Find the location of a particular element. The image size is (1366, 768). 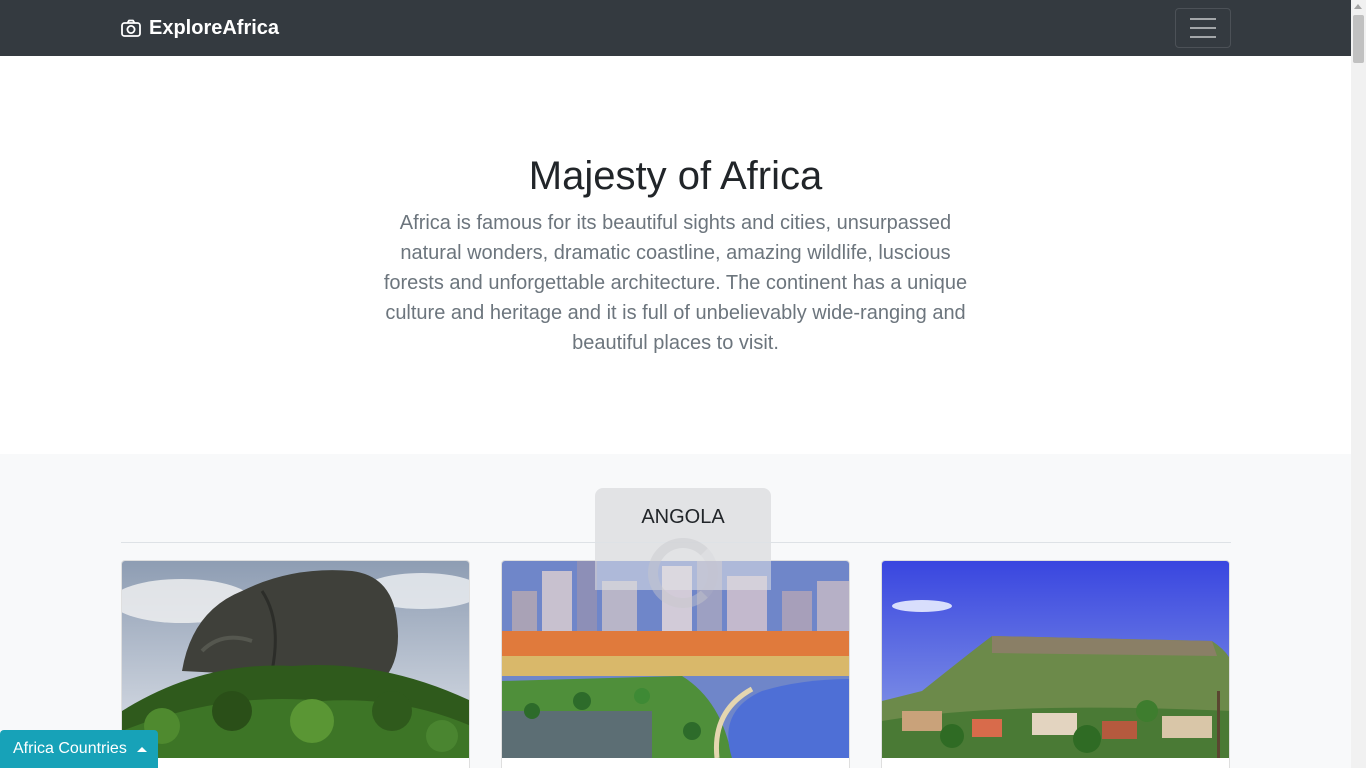

brand-link: ExploreAfrica is located at coordinates (199, 28).